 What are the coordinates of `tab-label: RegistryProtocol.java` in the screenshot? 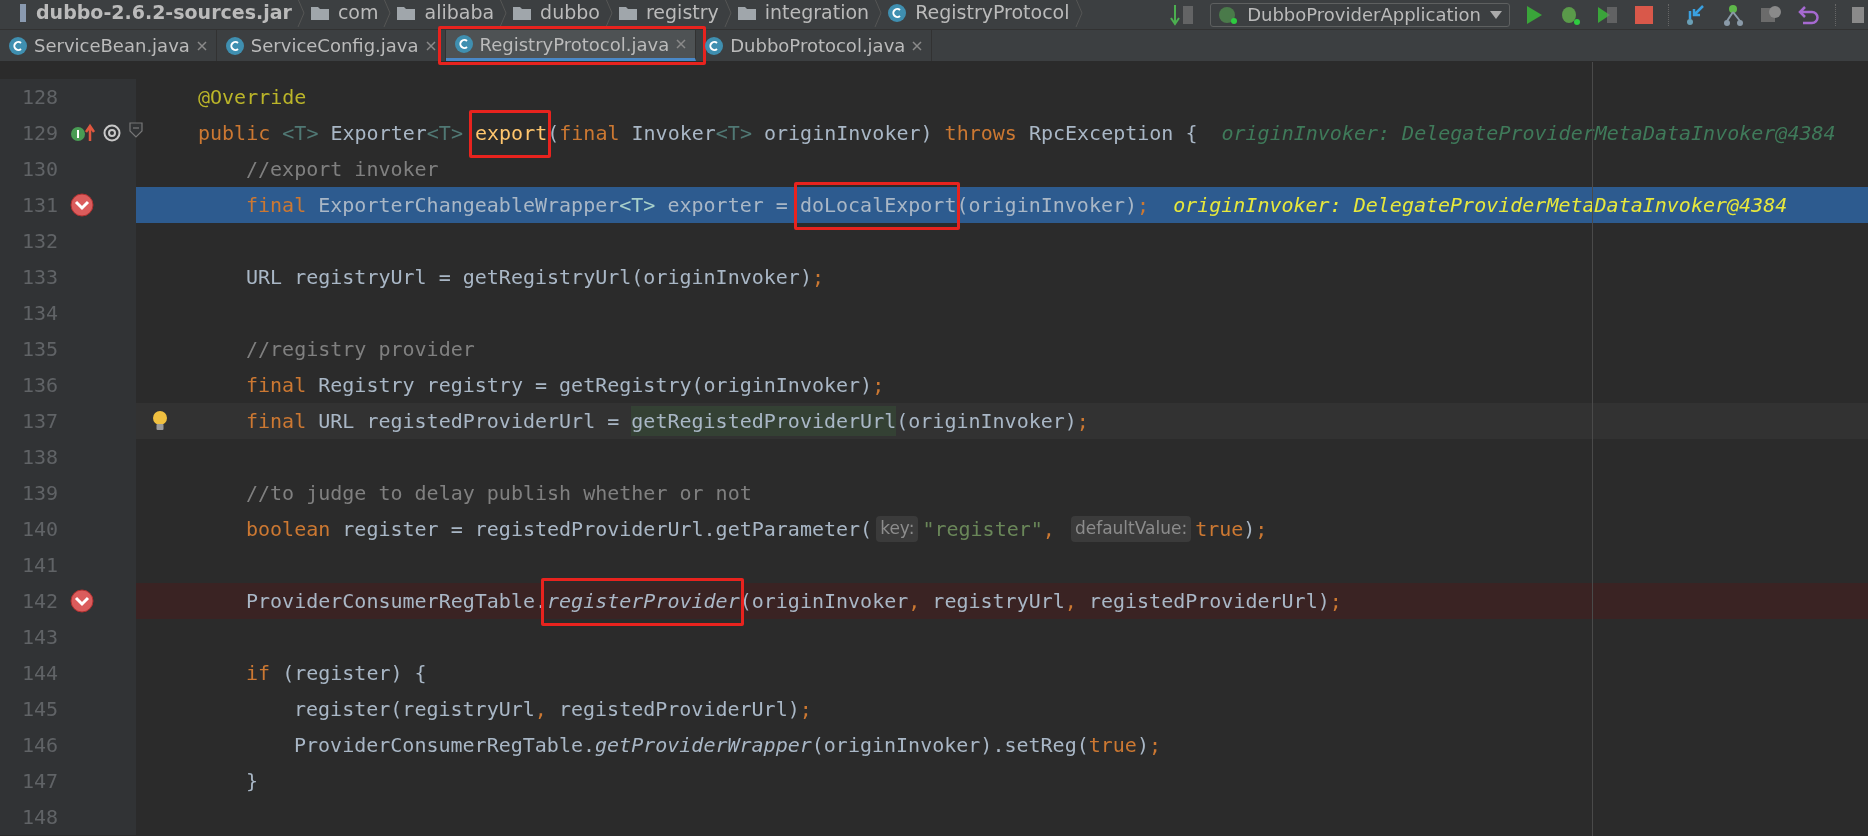 It's located at (574, 44).